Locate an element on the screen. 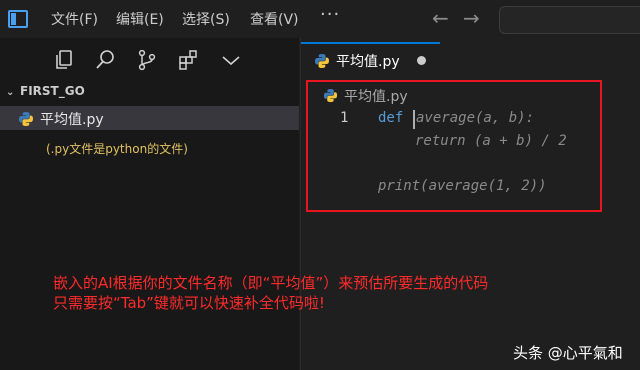 The height and width of the screenshot is (370, 640). tab-label: 平均值.py is located at coordinates (368, 62).